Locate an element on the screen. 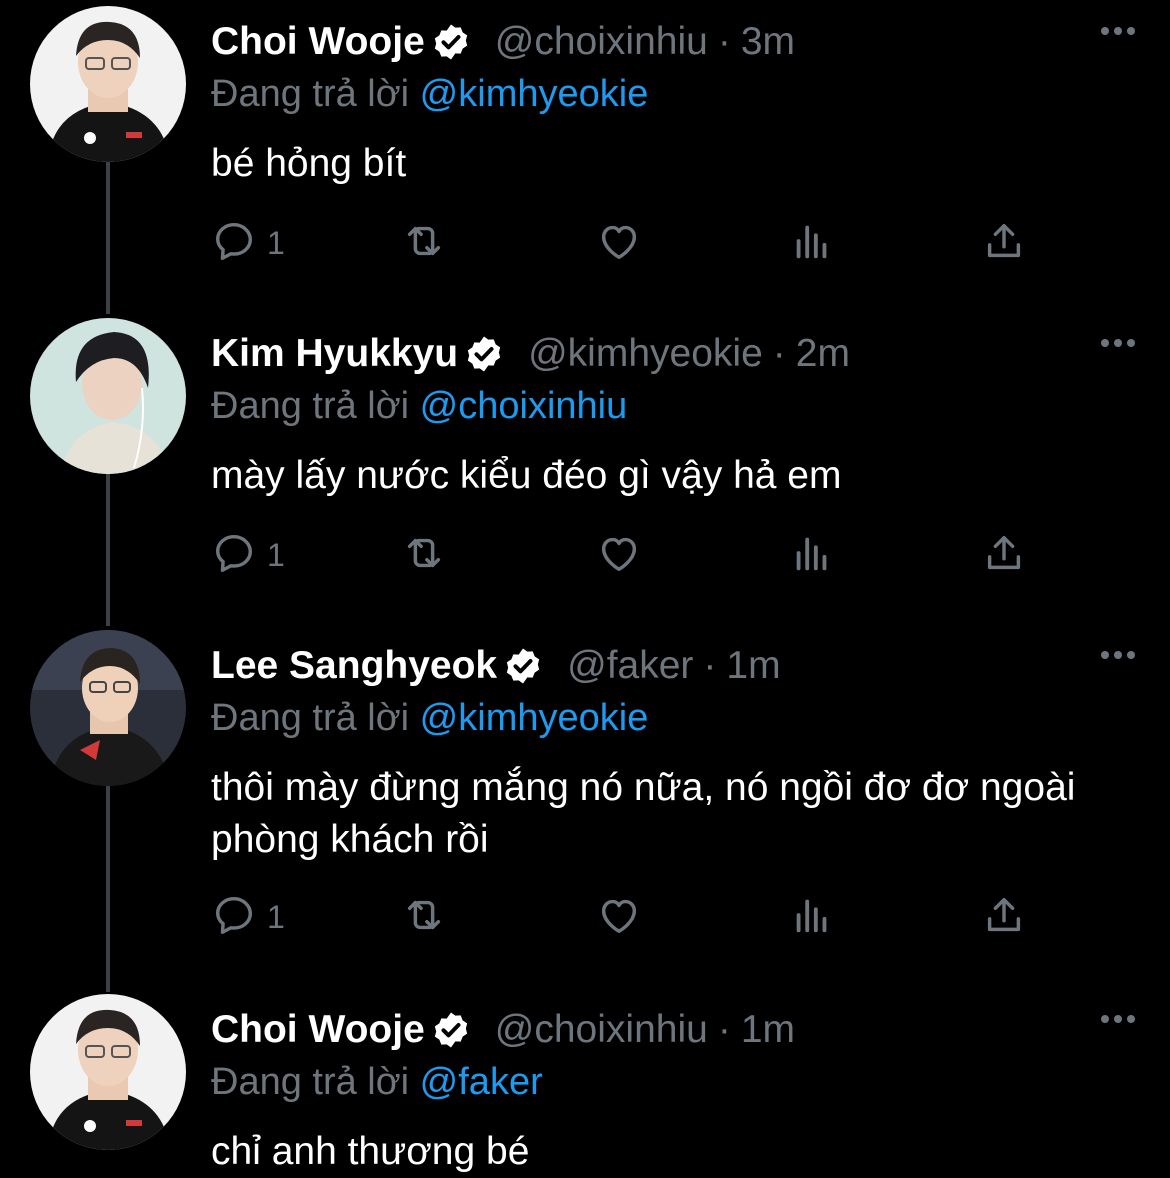 This screenshot has height=1178, width=1170. tweet-text: bé hỏng bít is located at coordinates (309, 163).